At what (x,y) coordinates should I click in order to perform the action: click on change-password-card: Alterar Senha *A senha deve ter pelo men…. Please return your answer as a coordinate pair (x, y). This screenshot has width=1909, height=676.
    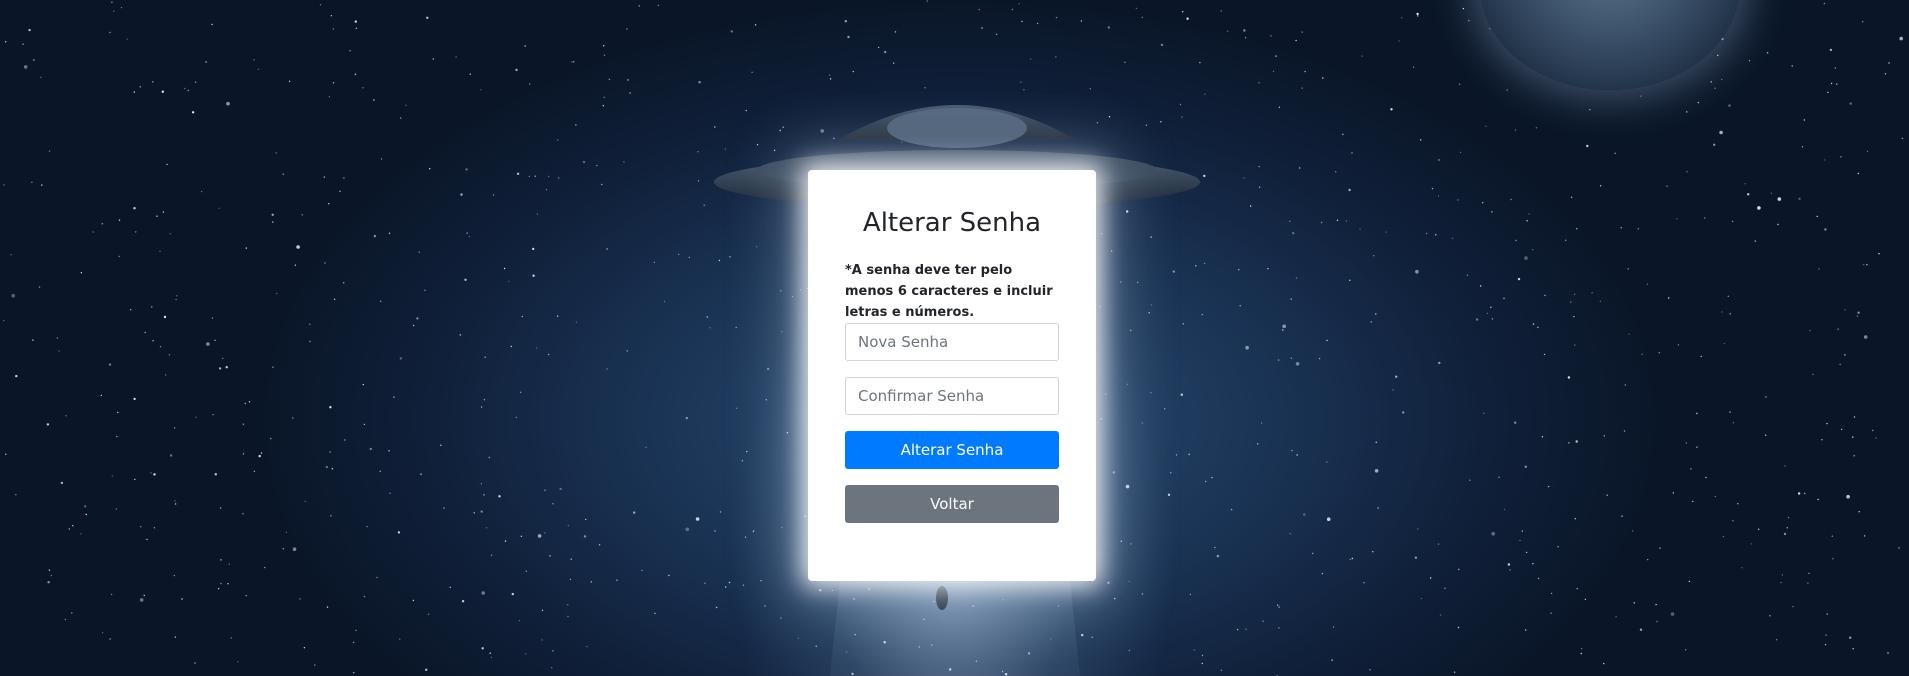
    Looking at the image, I should click on (952, 375).